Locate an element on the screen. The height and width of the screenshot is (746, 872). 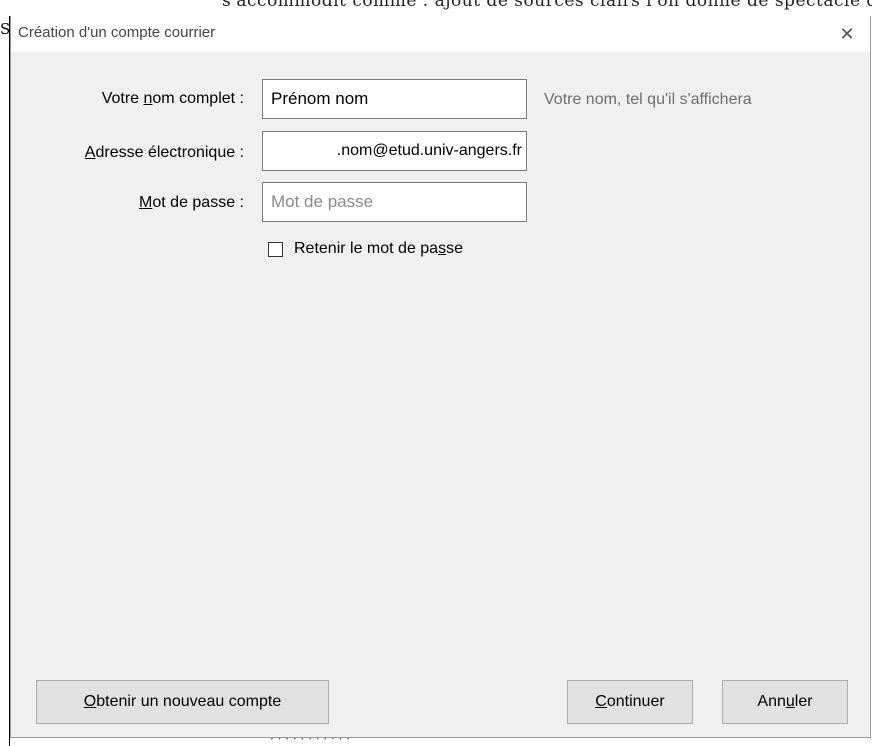
close-button: ✕ is located at coordinates (847, 34).